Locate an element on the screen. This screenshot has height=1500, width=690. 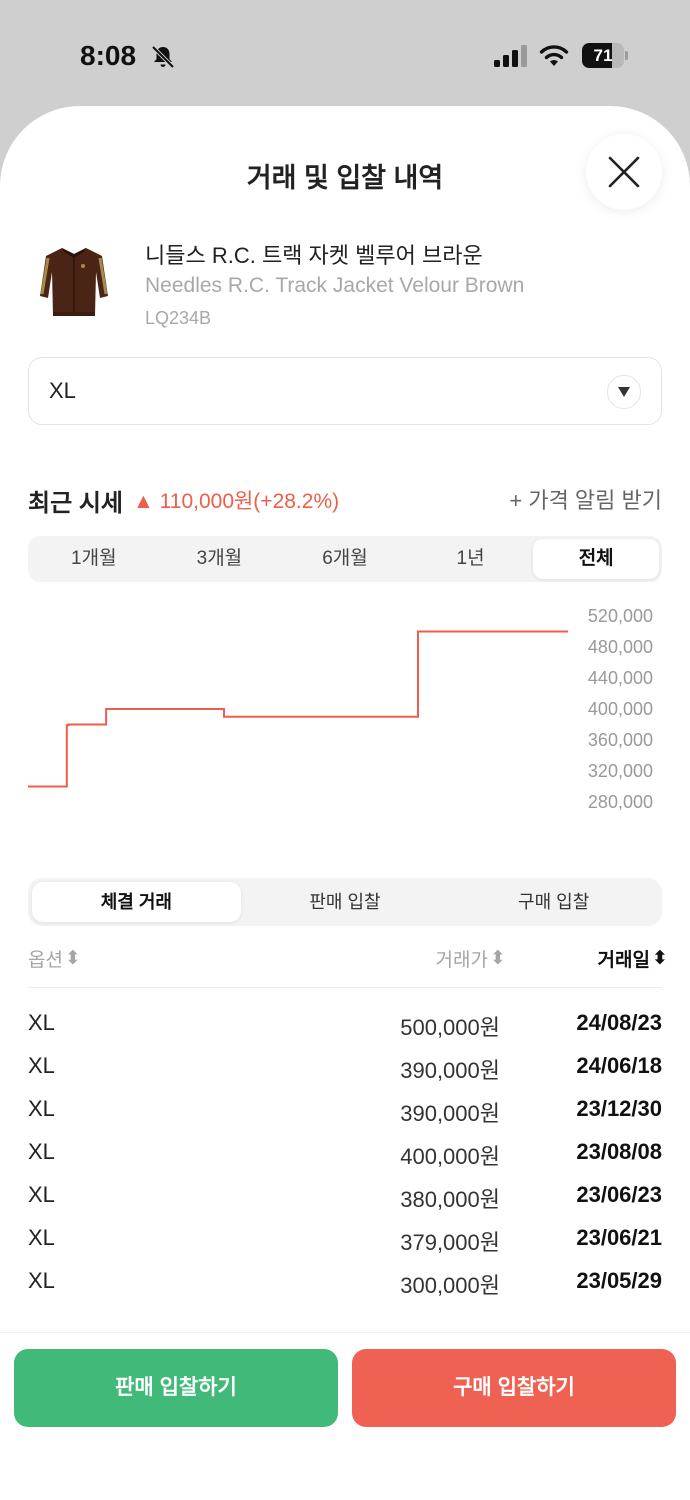
cell-date: 23/06/21 is located at coordinates (619, 1237).